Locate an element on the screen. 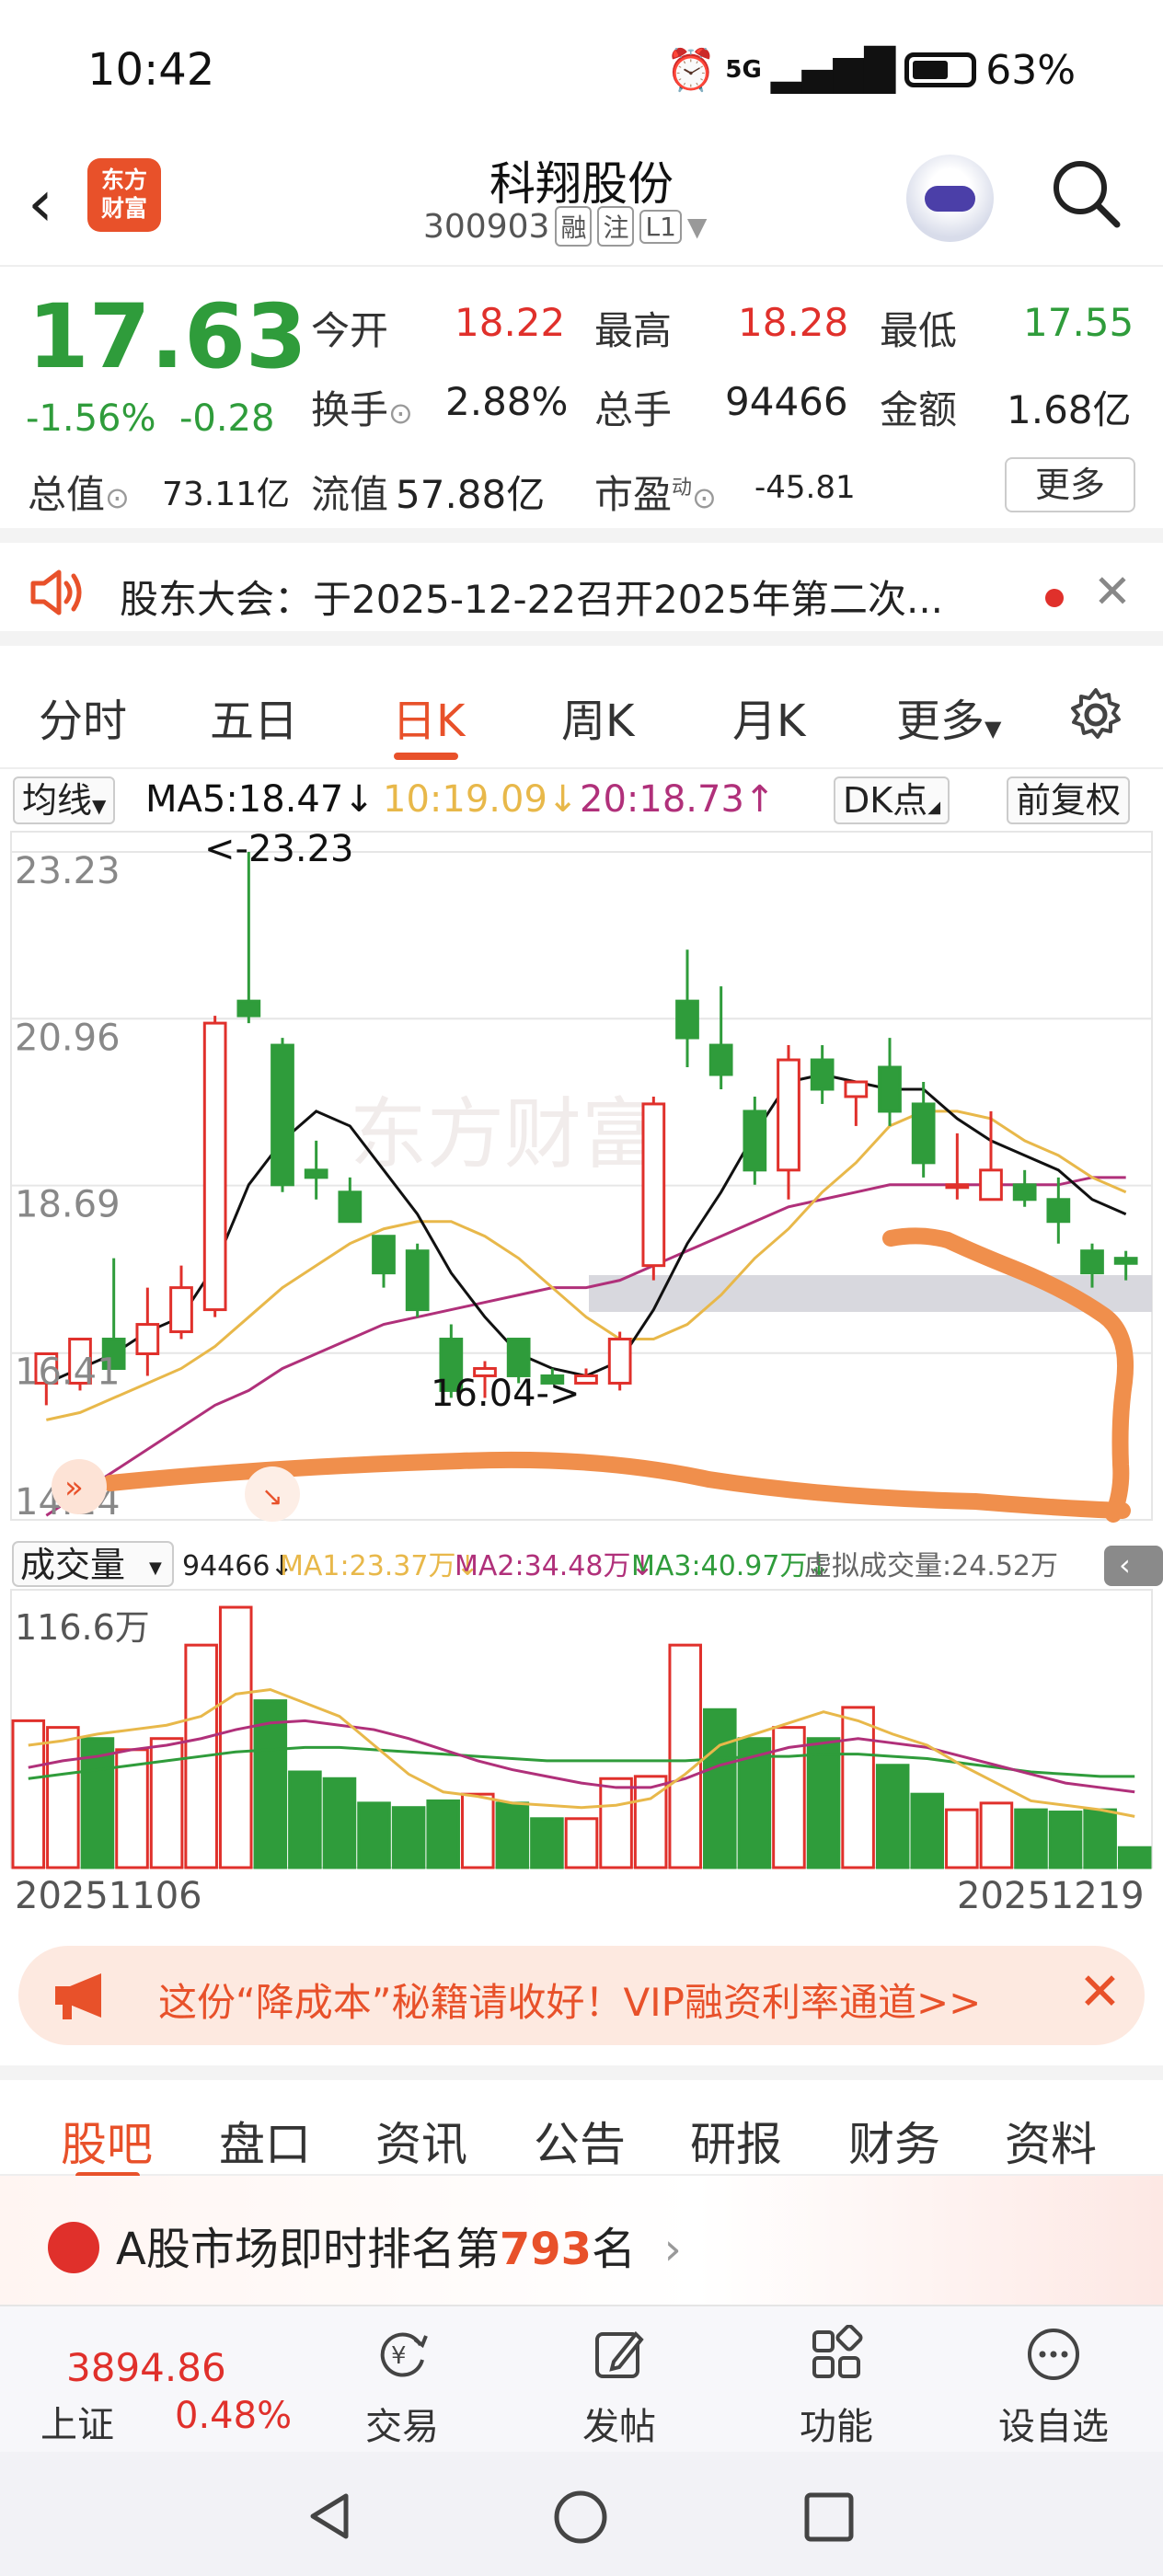  tab-daily-k: 日K is located at coordinates (429, 716).